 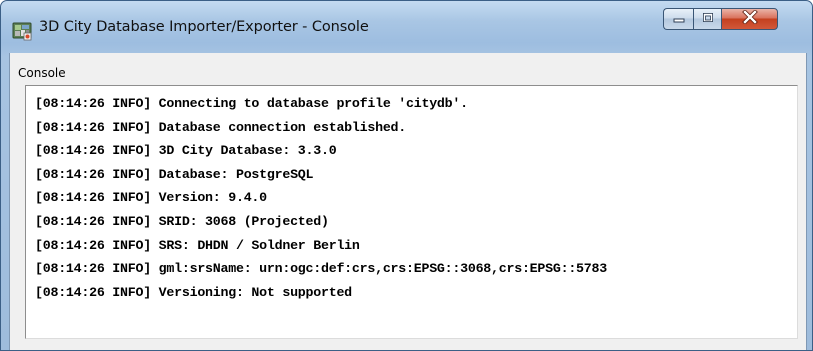 I want to click on minimize-button, so click(x=678, y=19).